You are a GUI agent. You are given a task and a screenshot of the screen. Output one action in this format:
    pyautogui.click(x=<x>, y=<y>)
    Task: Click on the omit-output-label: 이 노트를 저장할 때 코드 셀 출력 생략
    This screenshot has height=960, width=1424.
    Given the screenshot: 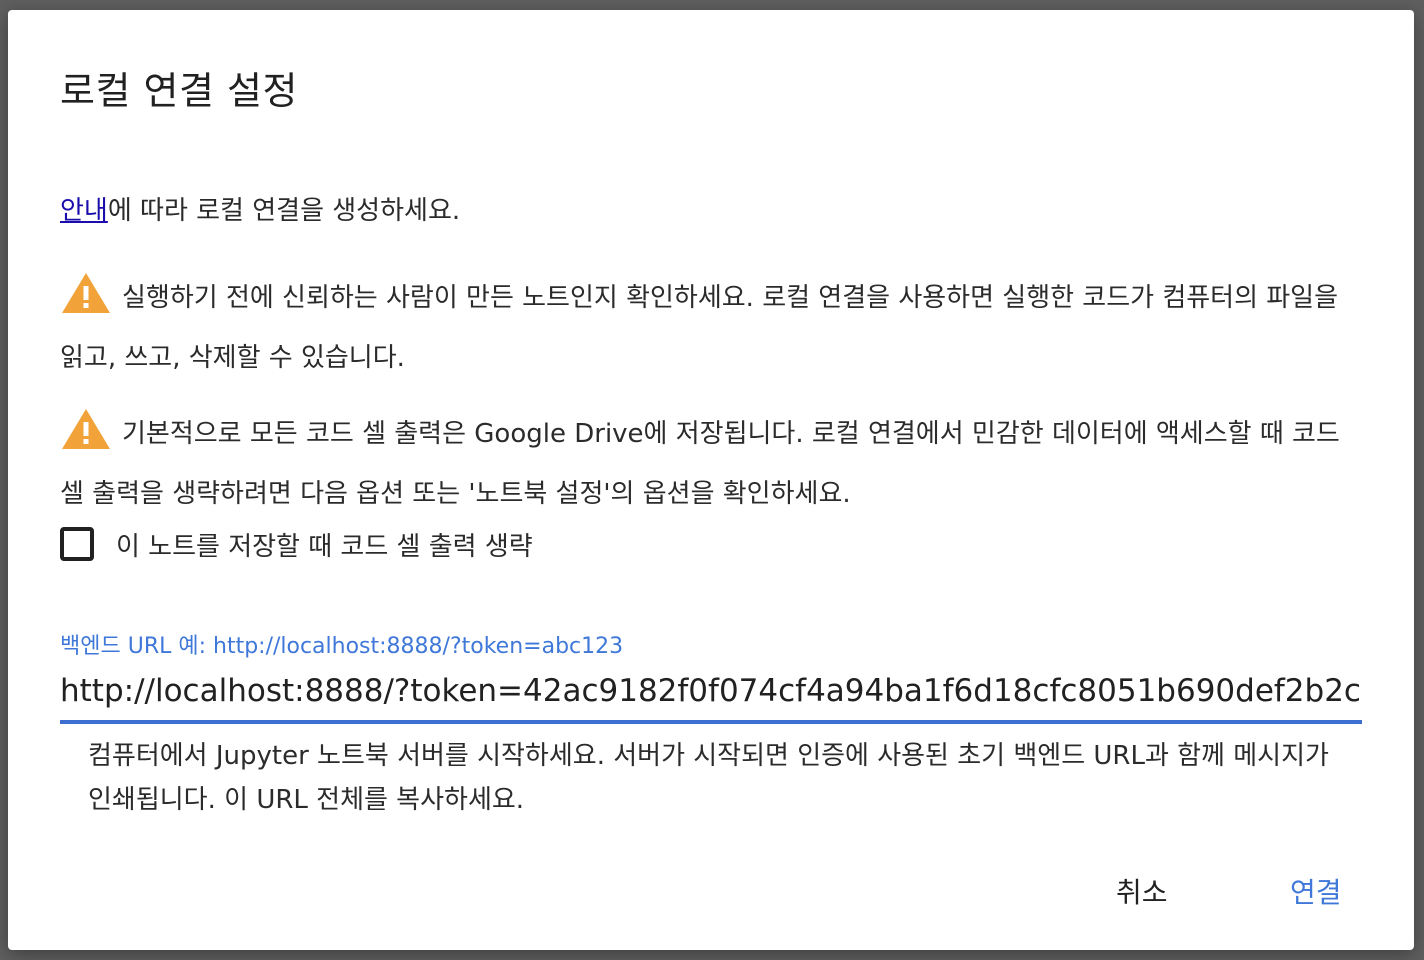 What is the action you would take?
    pyautogui.click(x=324, y=544)
    